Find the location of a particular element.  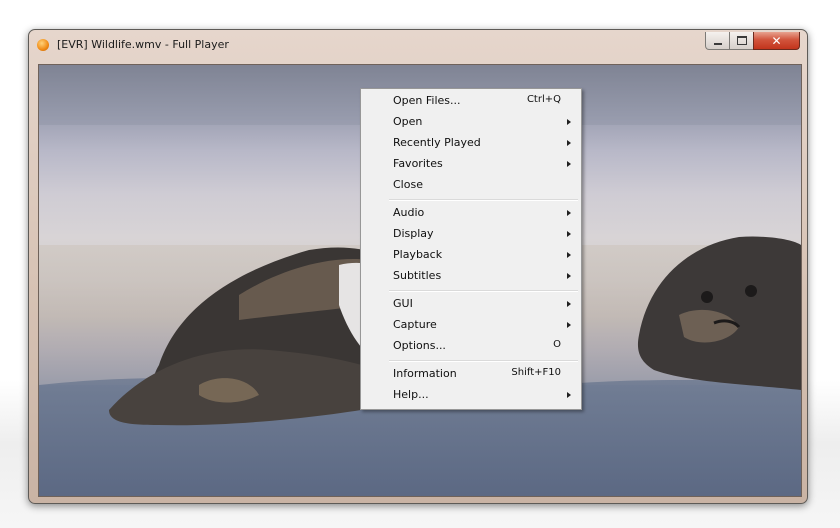

maximize-icon is located at coordinates (741, 40).